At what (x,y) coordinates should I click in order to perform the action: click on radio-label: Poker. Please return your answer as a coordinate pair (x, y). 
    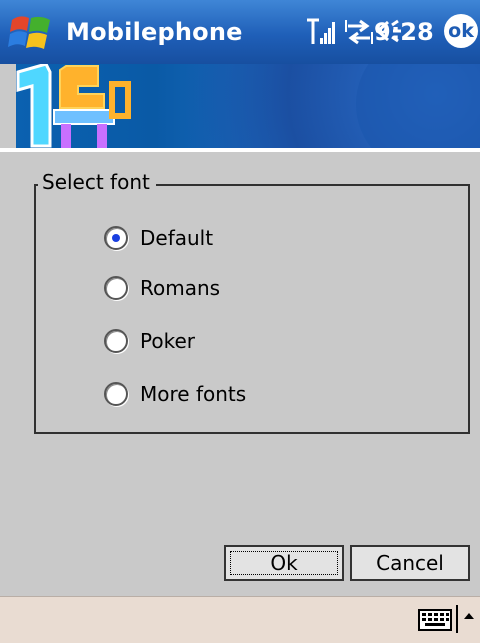
    Looking at the image, I should click on (167, 341).